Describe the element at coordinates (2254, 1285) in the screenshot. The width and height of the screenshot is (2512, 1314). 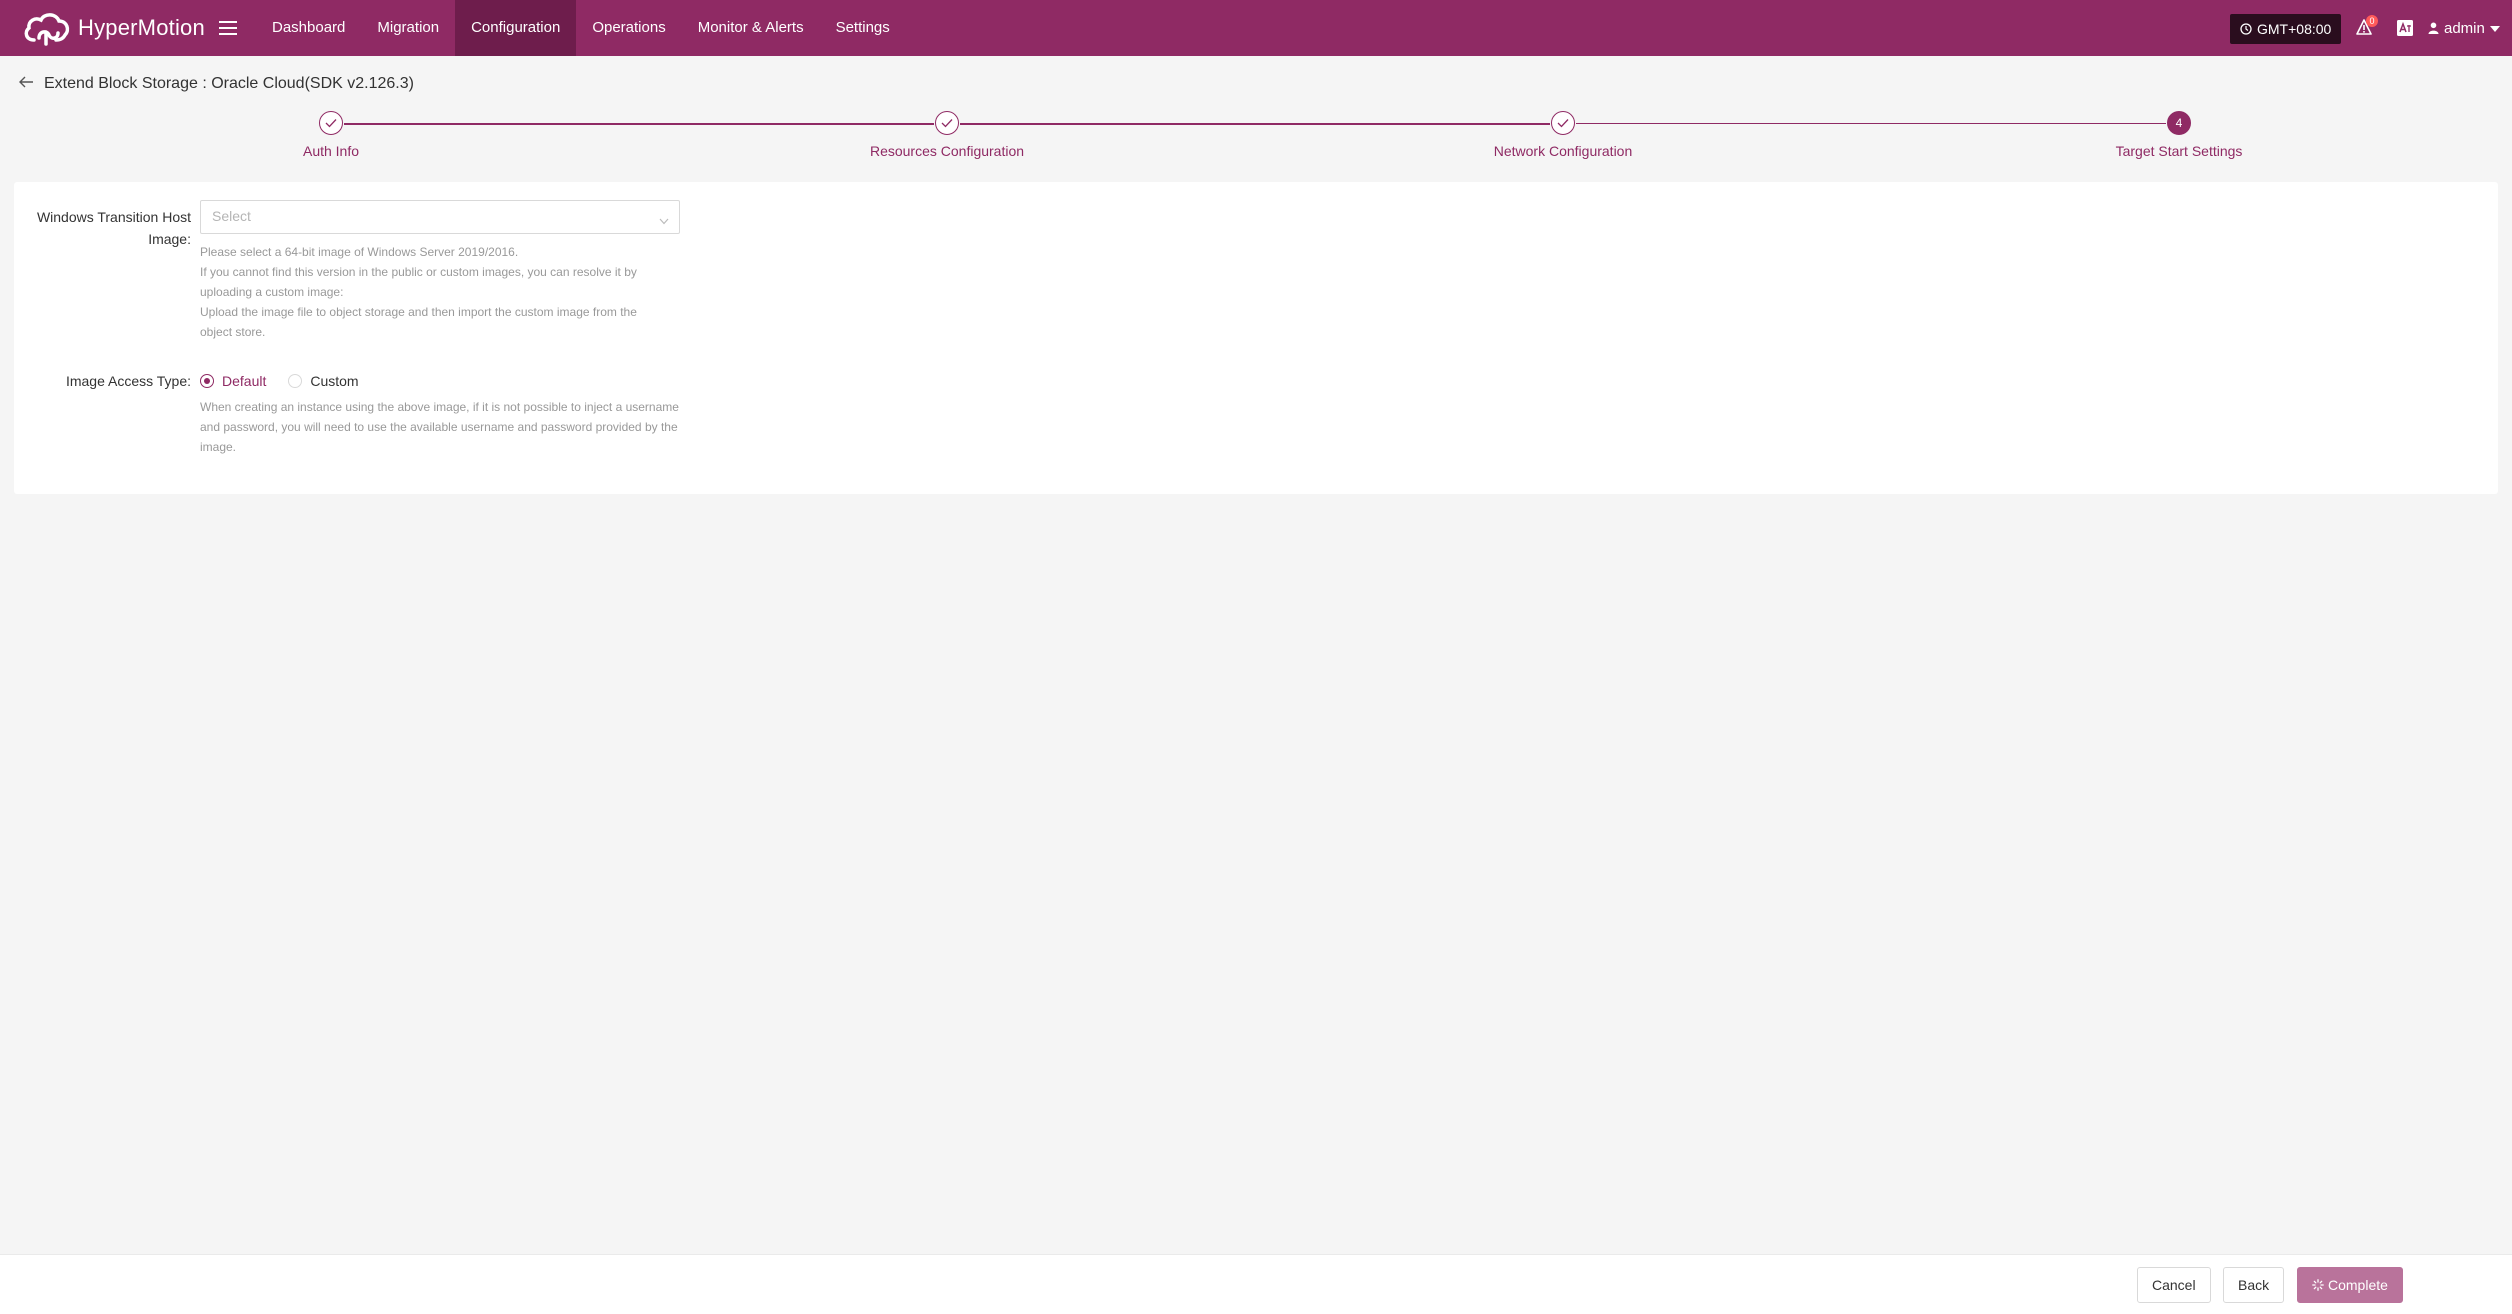
I see `back-button: Back` at that location.